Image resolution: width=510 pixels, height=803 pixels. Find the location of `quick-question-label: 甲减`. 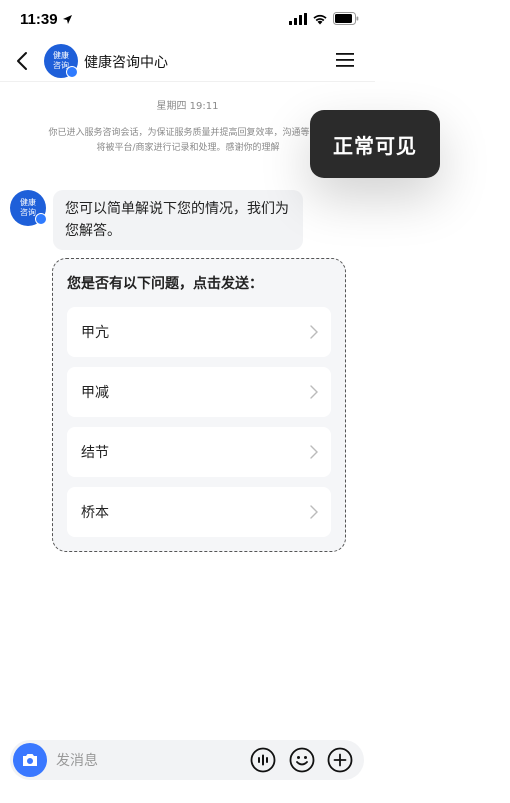

quick-question-label: 甲减 is located at coordinates (95, 393).